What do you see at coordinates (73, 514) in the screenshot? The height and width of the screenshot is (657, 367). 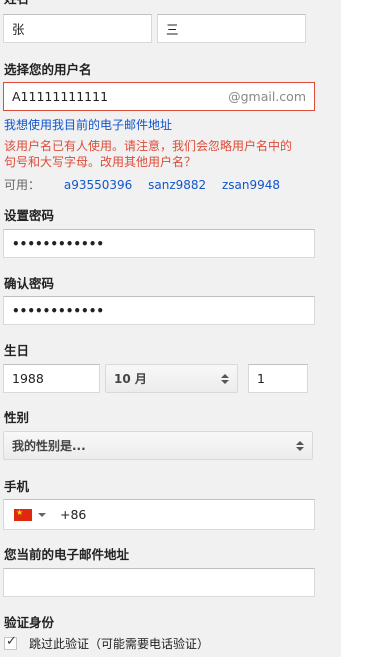 I see `country-code: +86` at bounding box center [73, 514].